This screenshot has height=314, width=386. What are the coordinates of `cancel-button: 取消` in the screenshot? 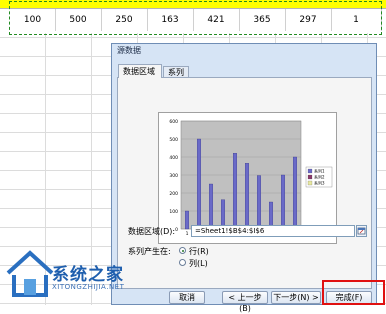 It's located at (187, 297).